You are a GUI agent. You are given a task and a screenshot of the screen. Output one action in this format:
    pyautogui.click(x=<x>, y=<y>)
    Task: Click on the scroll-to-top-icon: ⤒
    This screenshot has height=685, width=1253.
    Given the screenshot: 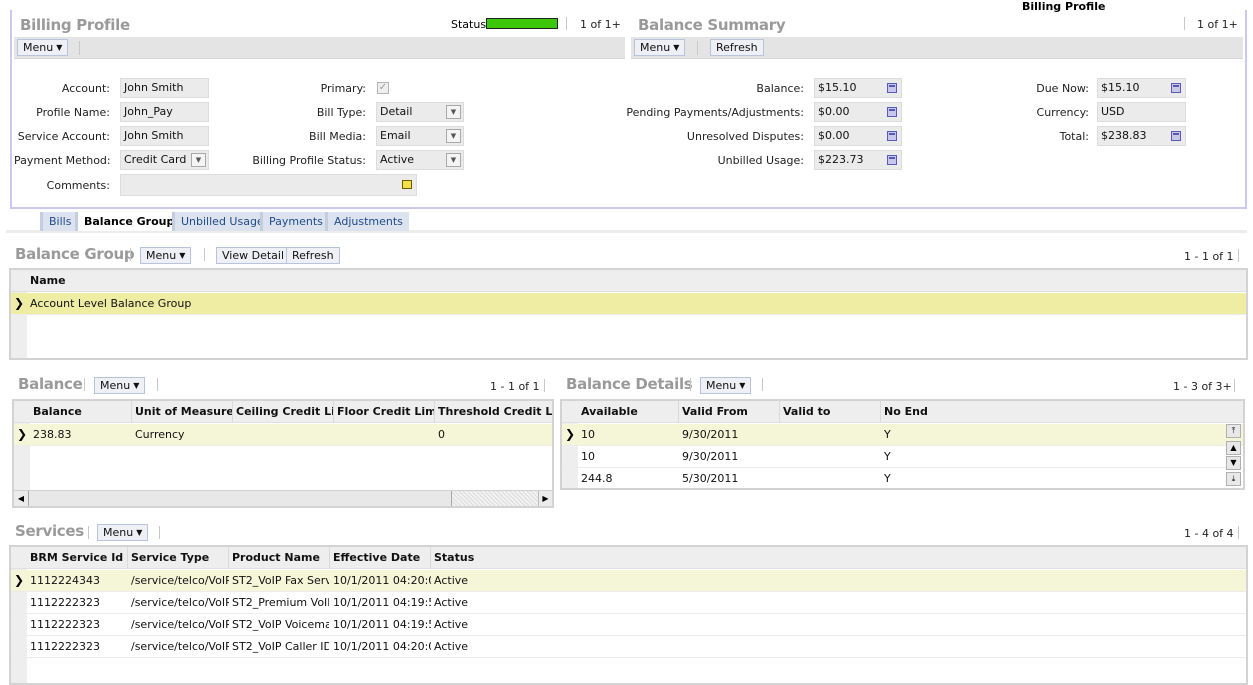 What is the action you would take?
    pyautogui.click(x=1233, y=431)
    